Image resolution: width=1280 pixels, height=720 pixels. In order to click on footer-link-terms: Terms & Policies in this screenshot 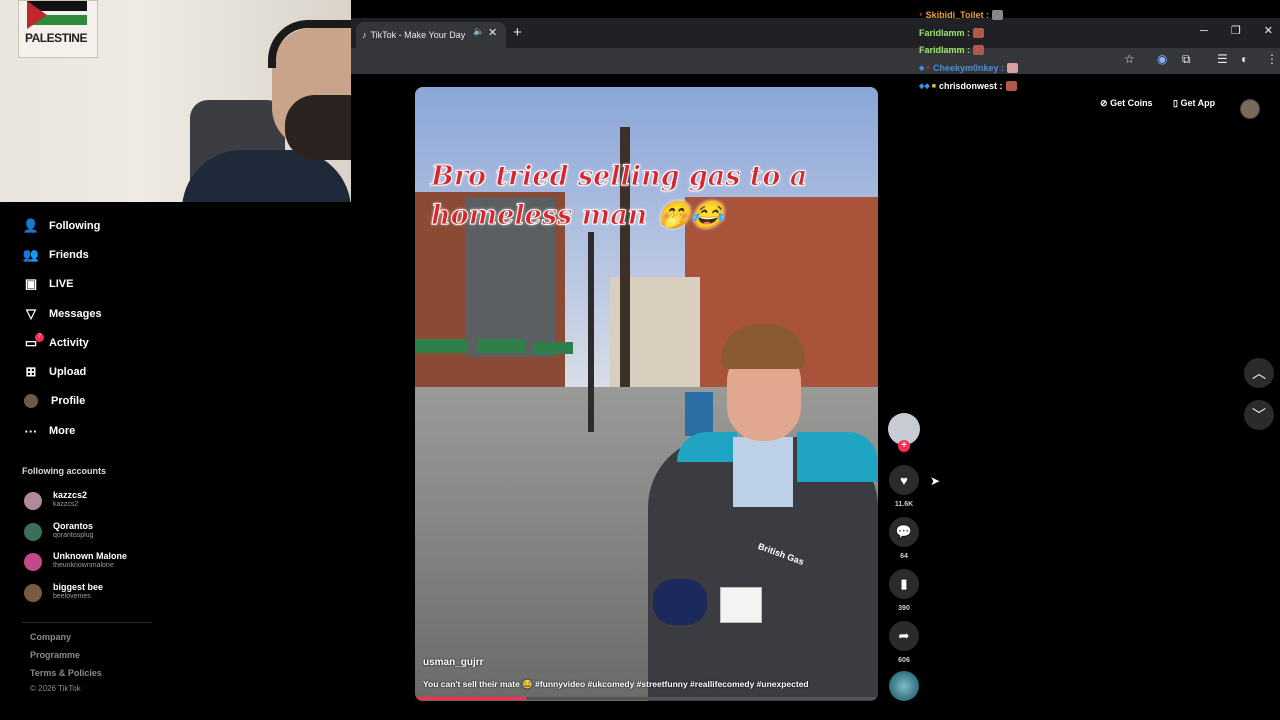, I will do `click(66, 673)`.